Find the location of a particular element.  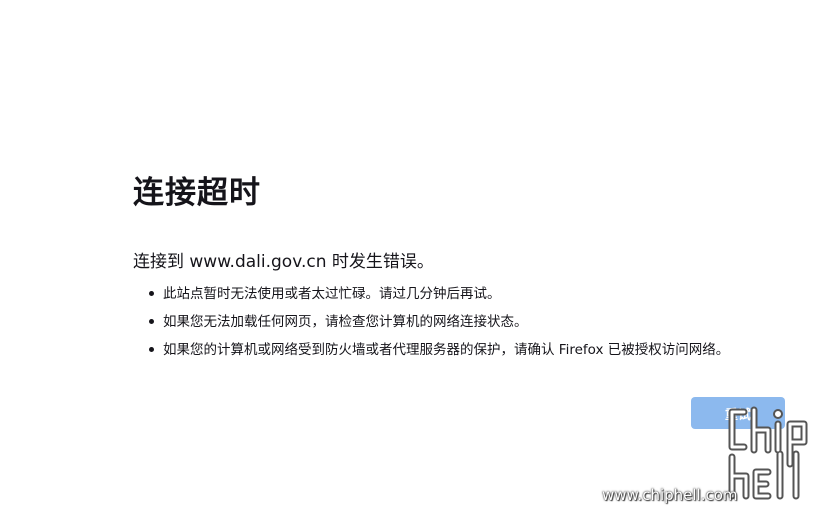

suggestion-item: 如果您无法加载任何网页，请检查您计算机的网络连接状态。 is located at coordinates (471, 322).